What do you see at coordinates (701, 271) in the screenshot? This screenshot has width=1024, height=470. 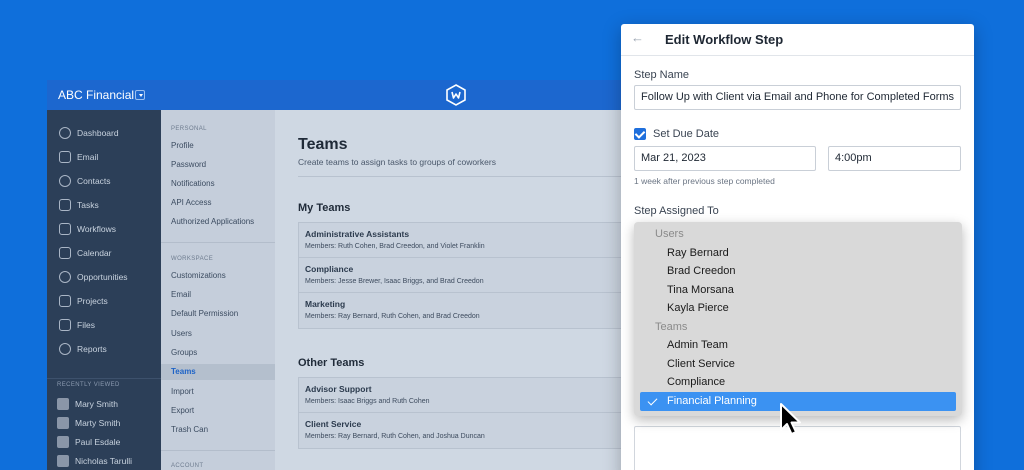 I see `dropdown-option: Brad Creedon` at bounding box center [701, 271].